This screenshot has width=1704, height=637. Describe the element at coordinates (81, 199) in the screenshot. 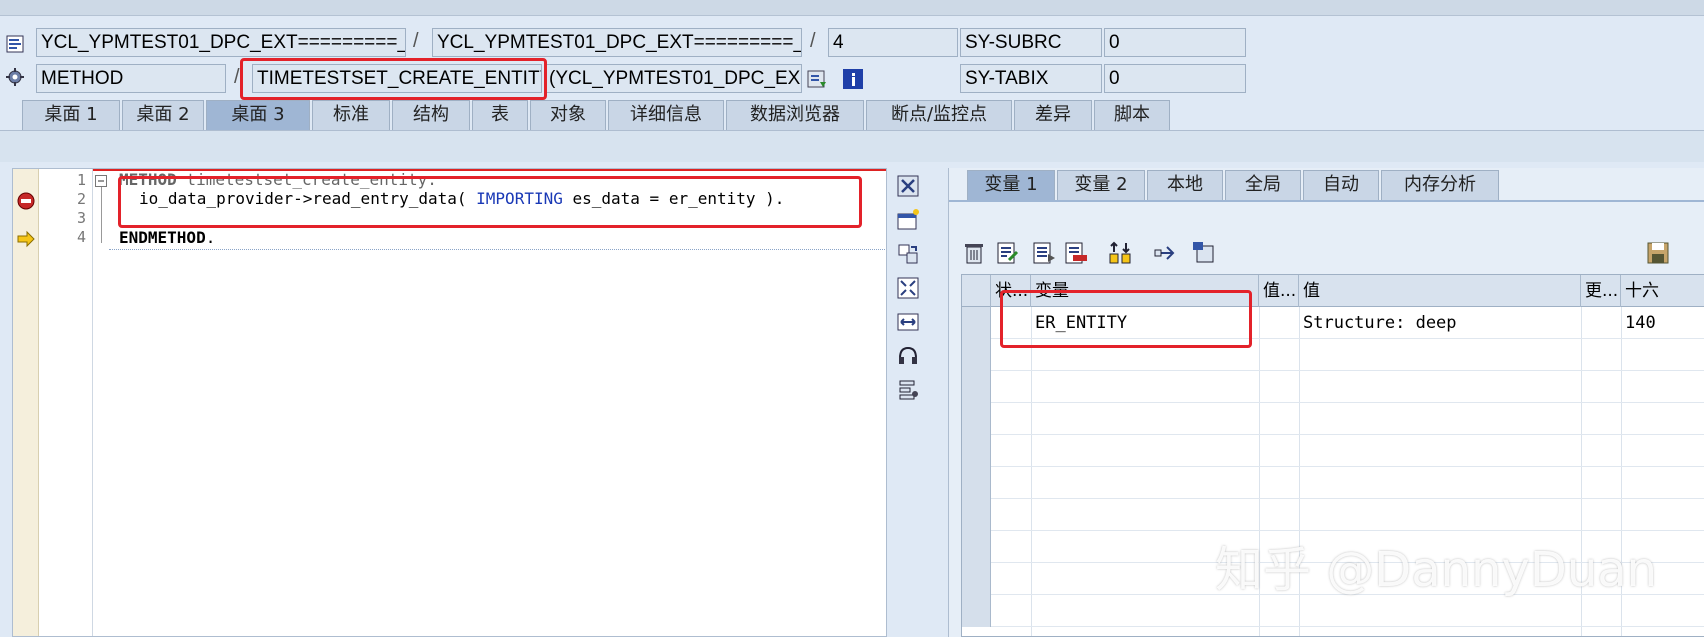

I see `line-number: 2` at that location.